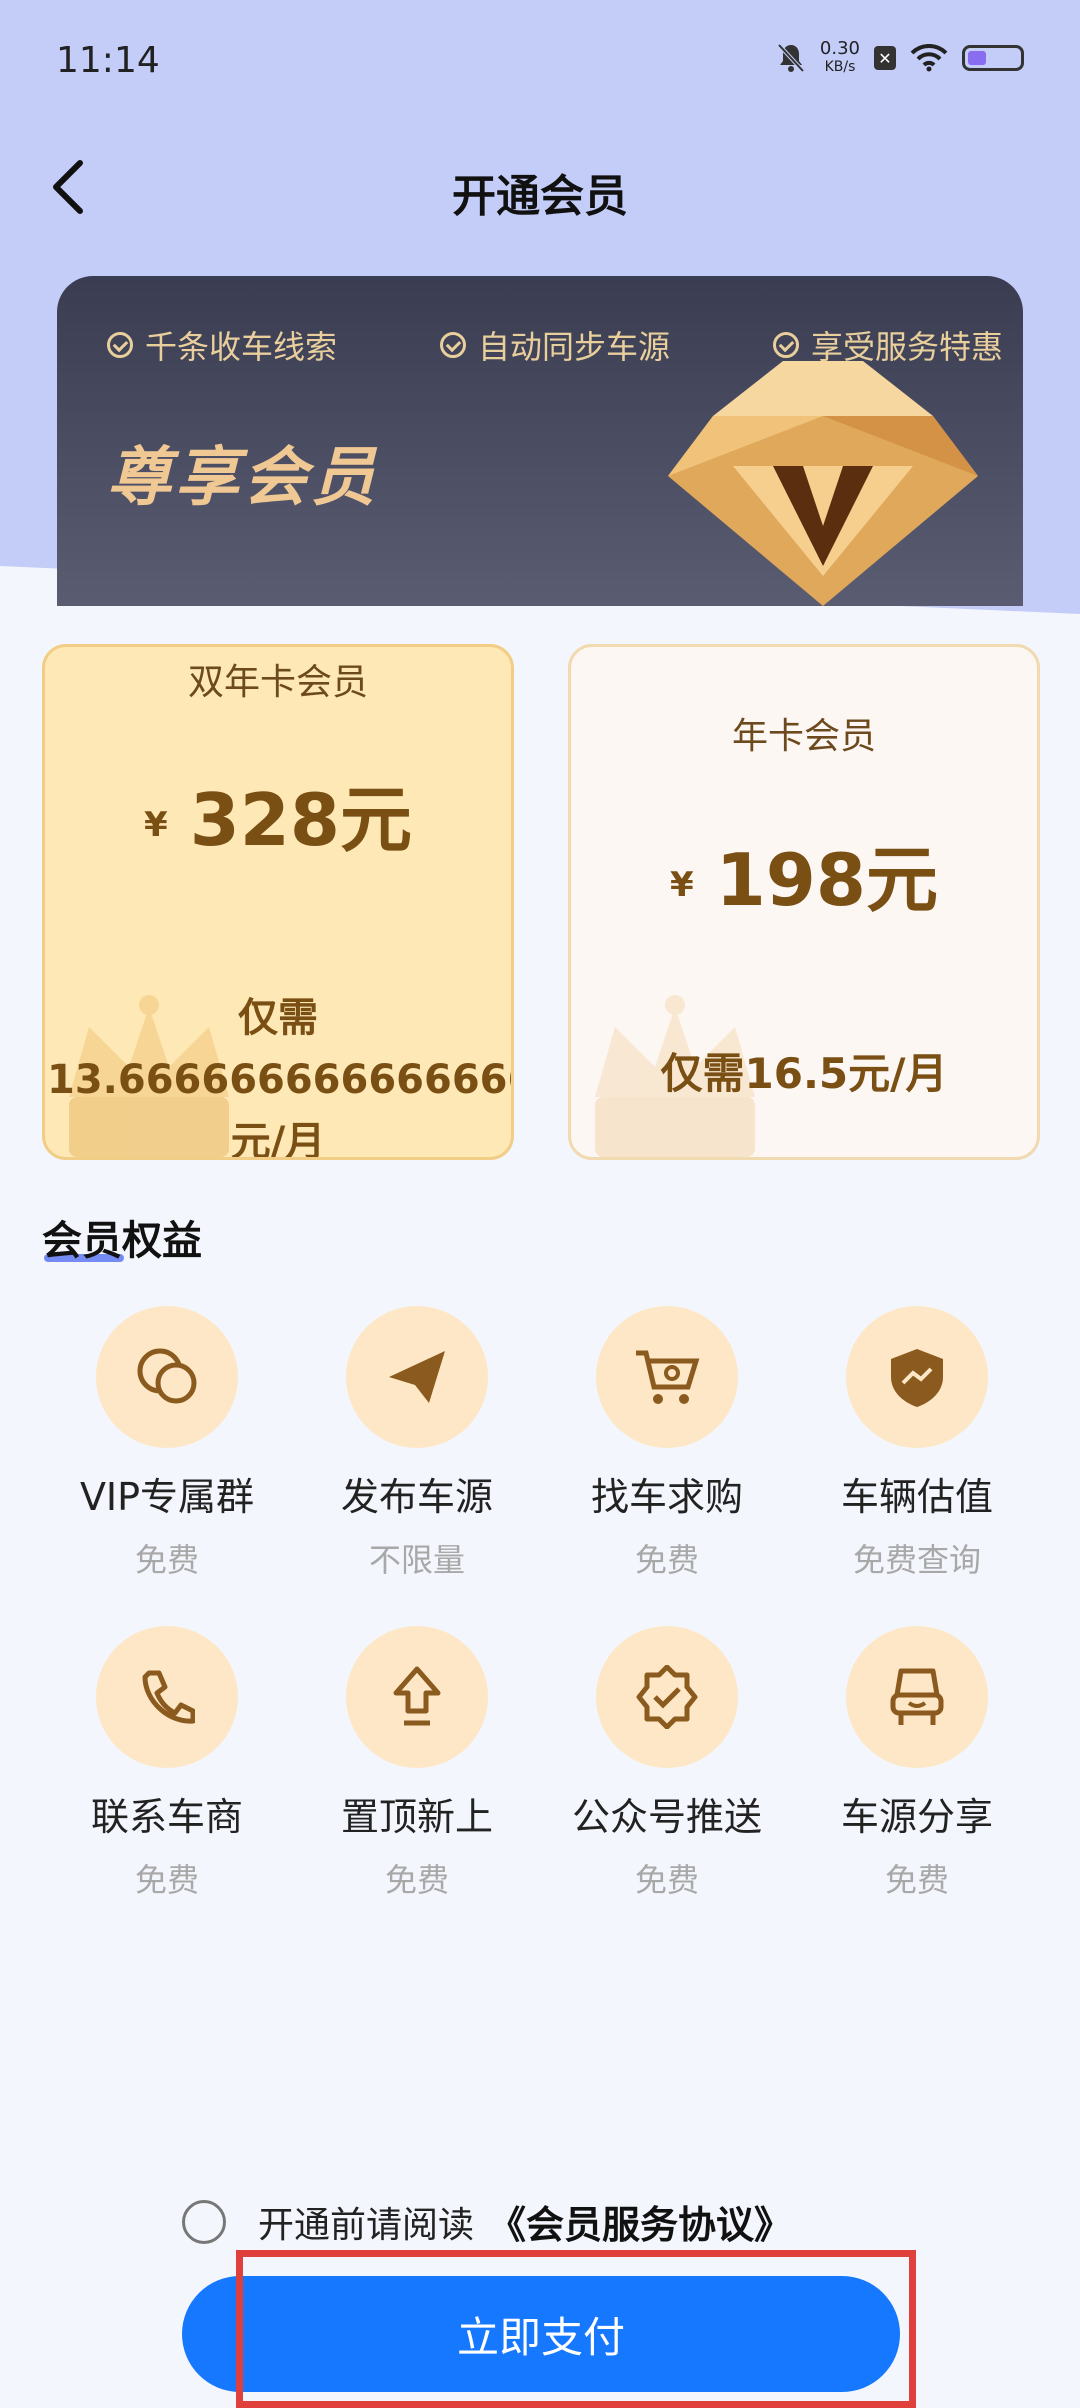 Image resolution: width=1080 pixels, height=2408 pixels. Describe the element at coordinates (993, 58) in the screenshot. I see `battery-icon` at that location.